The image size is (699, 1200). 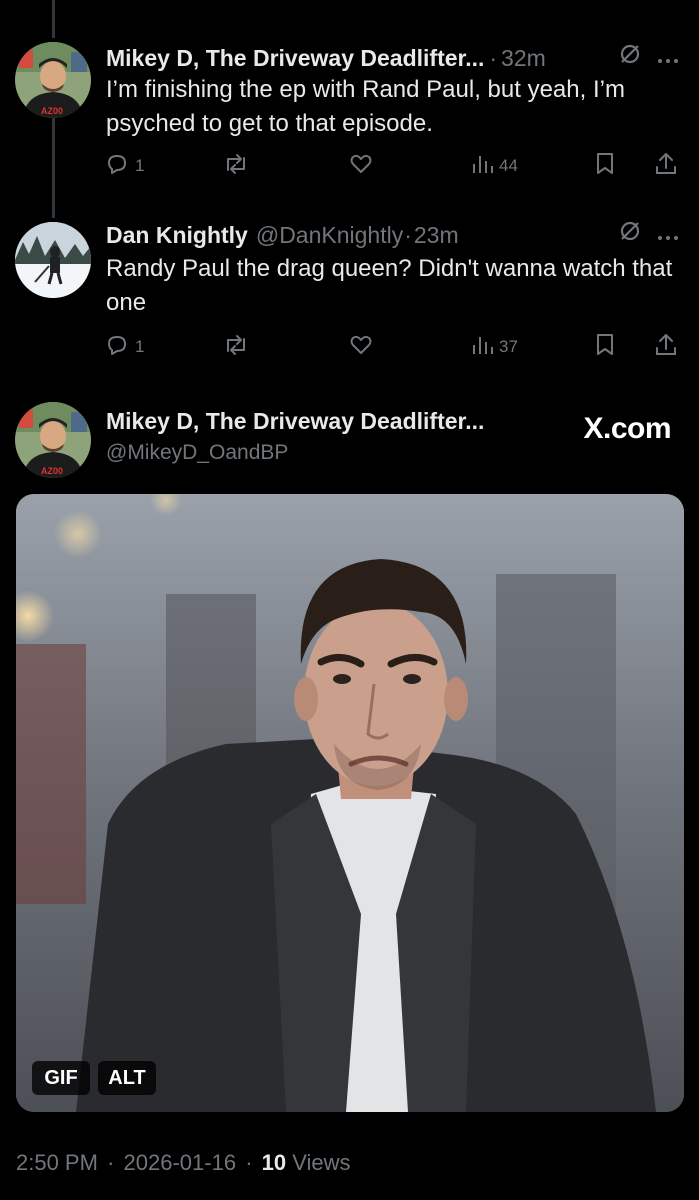 What do you see at coordinates (436, 235) in the screenshot?
I see `timestamp: 23m` at bounding box center [436, 235].